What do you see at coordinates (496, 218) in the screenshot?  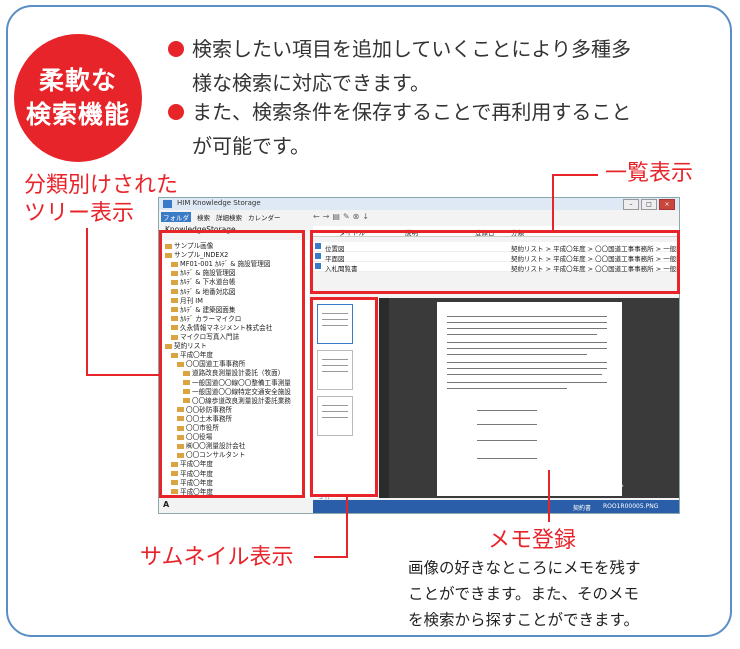 I see `list-toolbar: ←→▤✎⊗↓` at bounding box center [496, 218].